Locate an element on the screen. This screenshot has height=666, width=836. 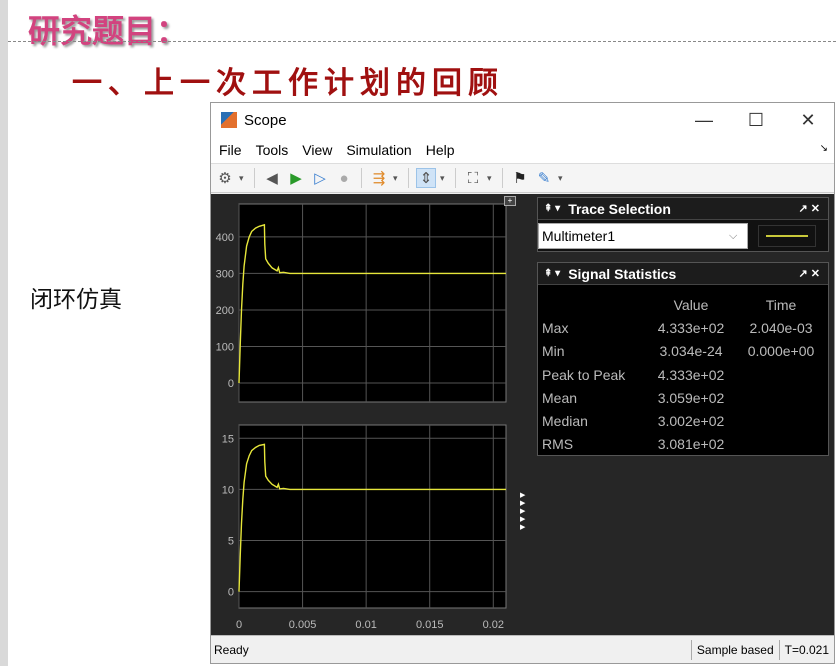
trace-selection-panel: ⇞ ▾ Trace Selection ↗ ✕ Multimeter1 ⌵ is located at coordinates (683, 224).